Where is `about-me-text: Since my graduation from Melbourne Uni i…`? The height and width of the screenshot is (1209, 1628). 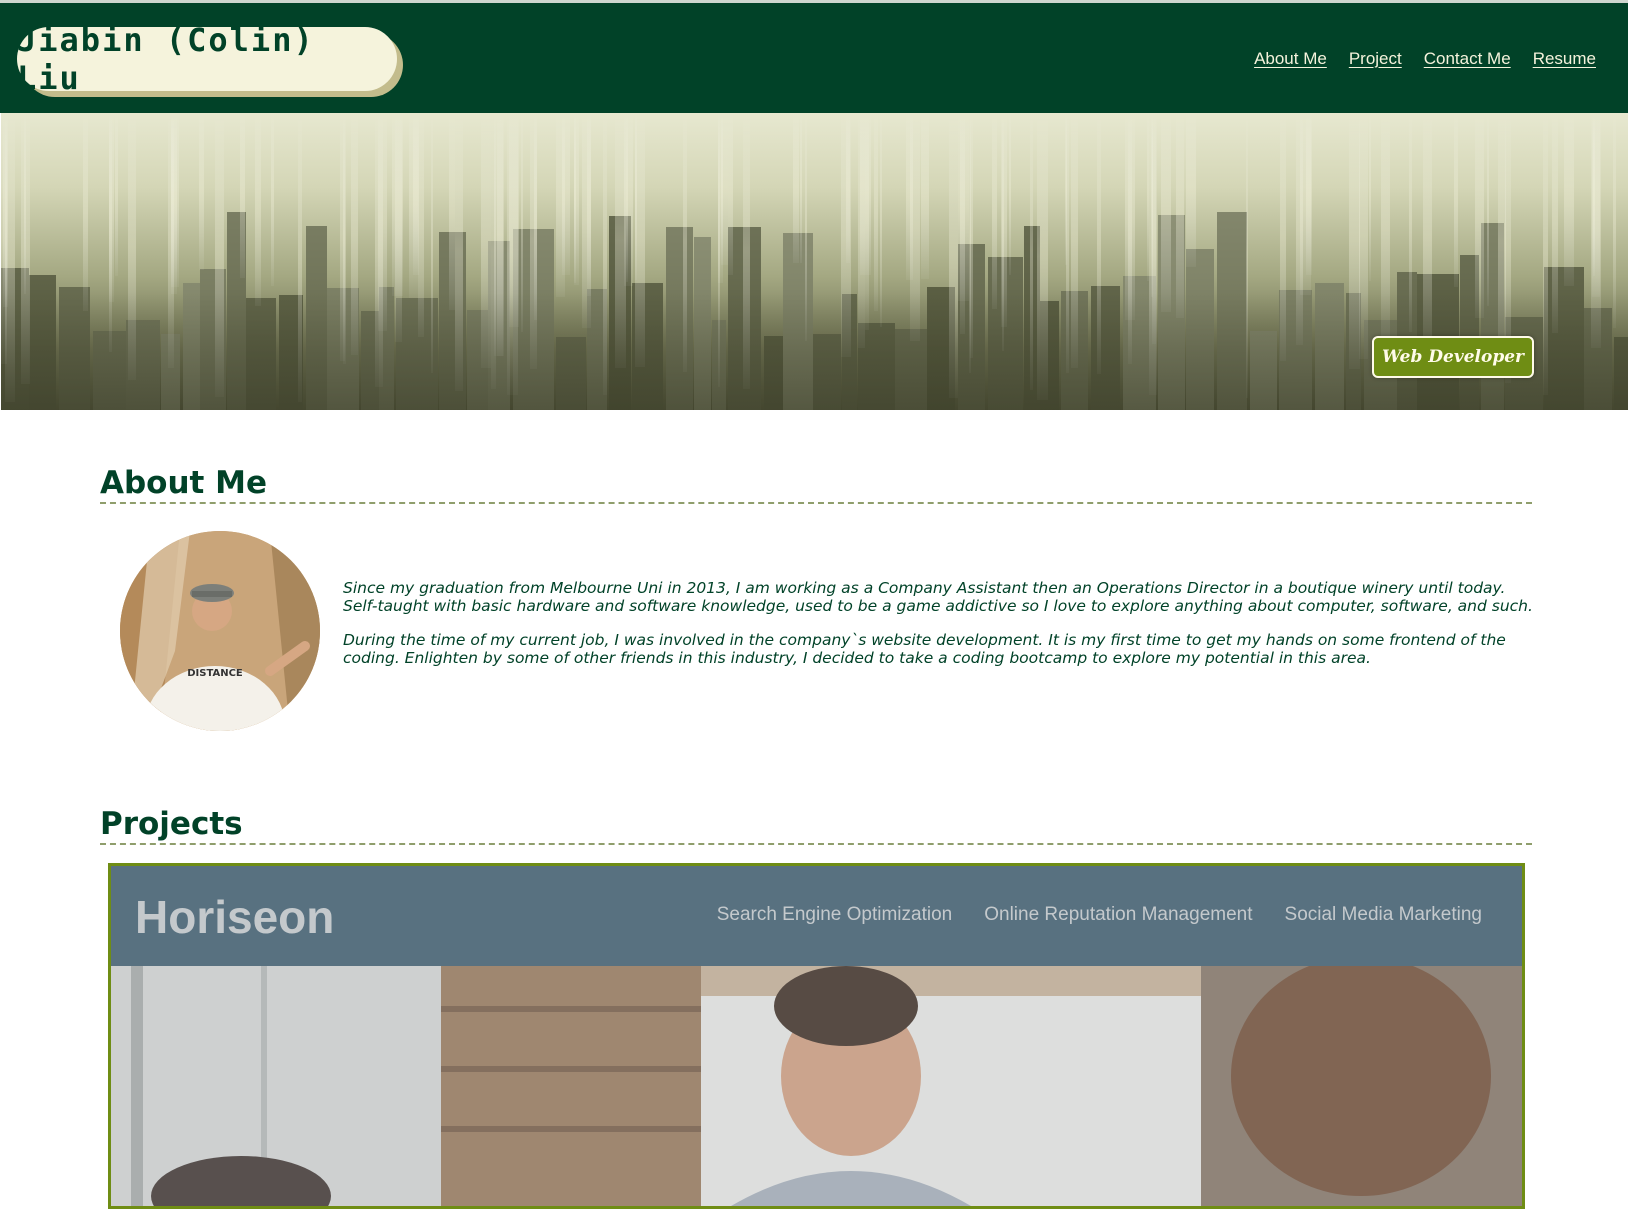 about-me-text: Since my graduation from Melbourne Uni i… is located at coordinates (938, 631).